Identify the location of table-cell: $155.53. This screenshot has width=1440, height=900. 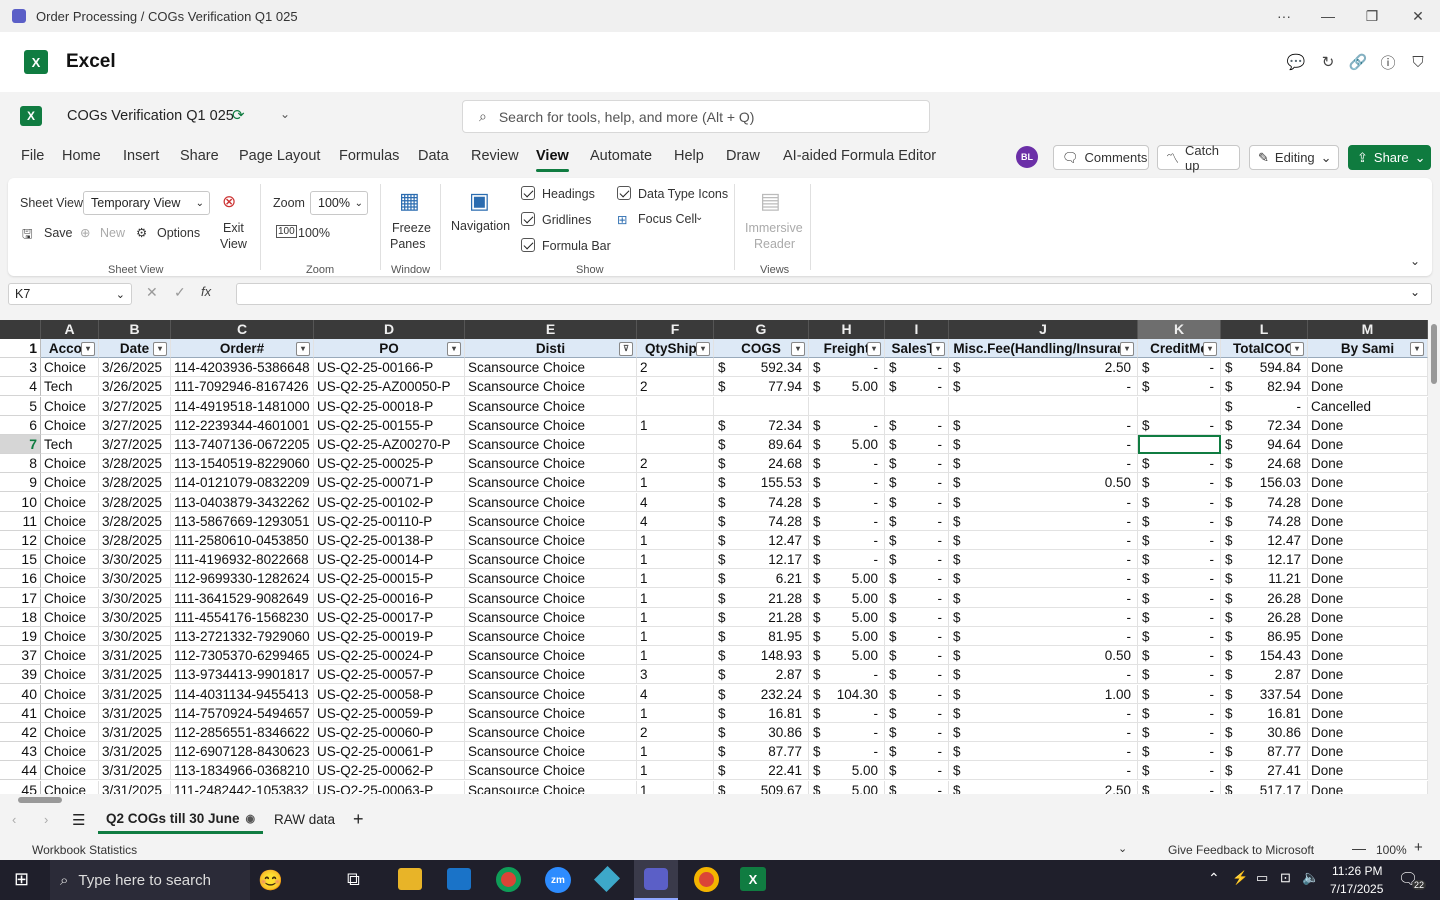
(761, 483).